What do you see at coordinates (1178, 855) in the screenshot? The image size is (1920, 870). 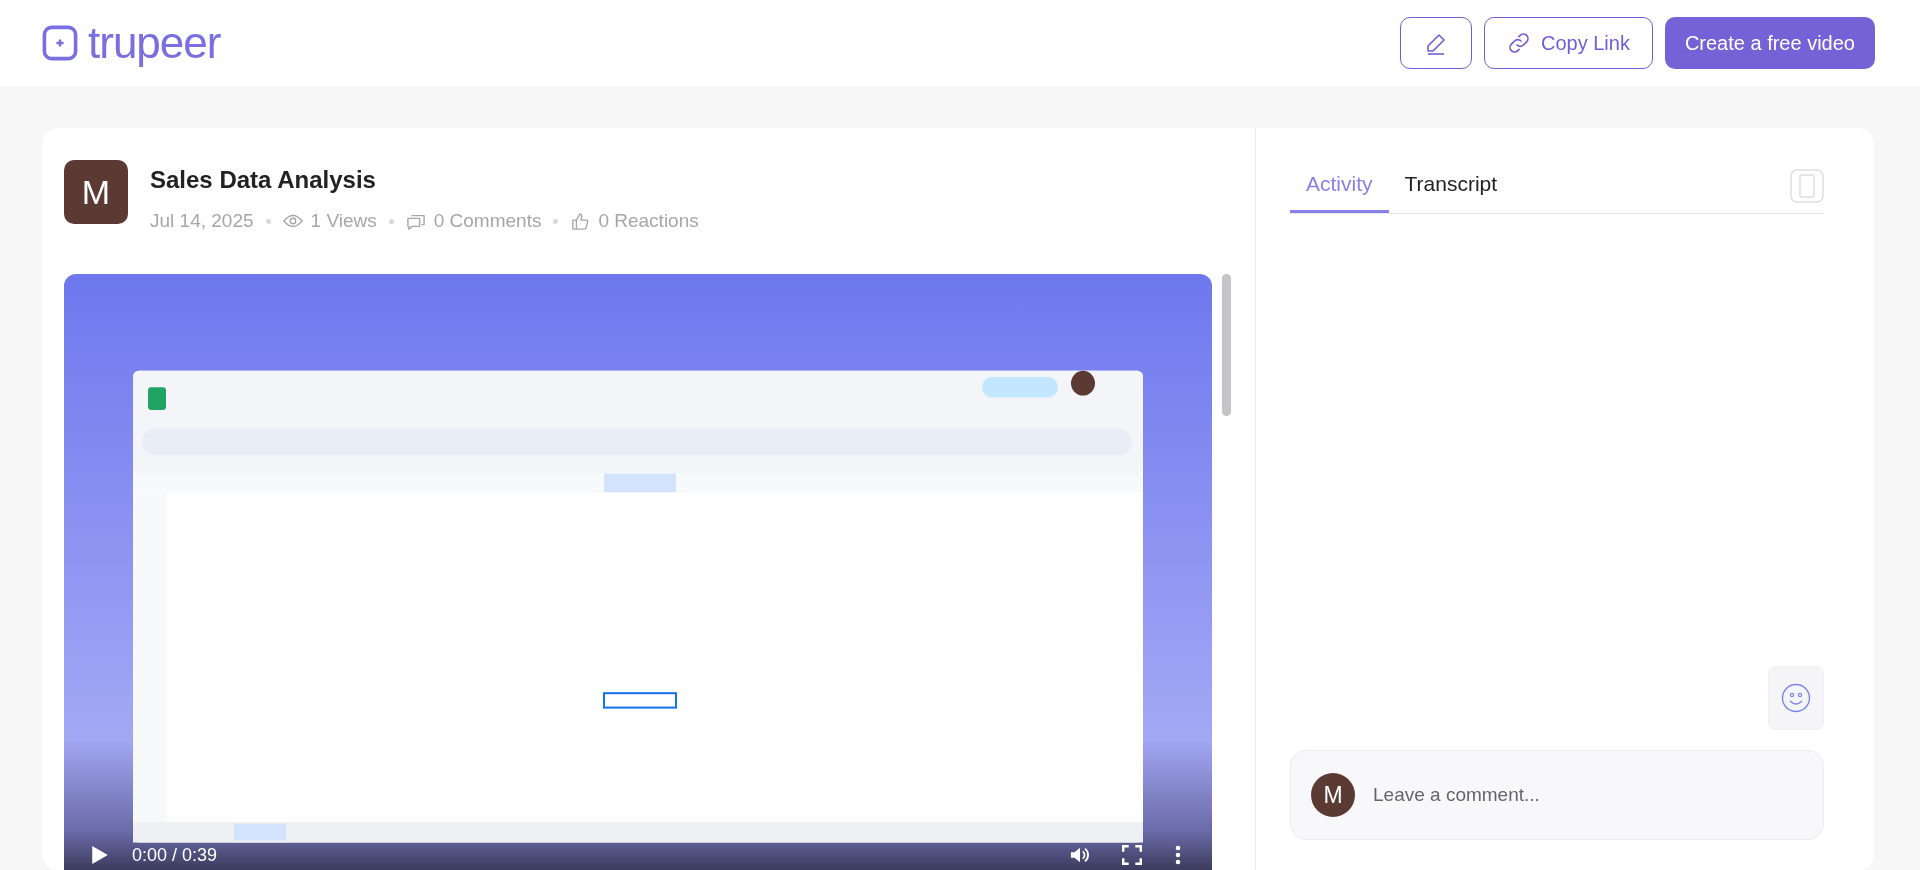 I see `more-icon` at bounding box center [1178, 855].